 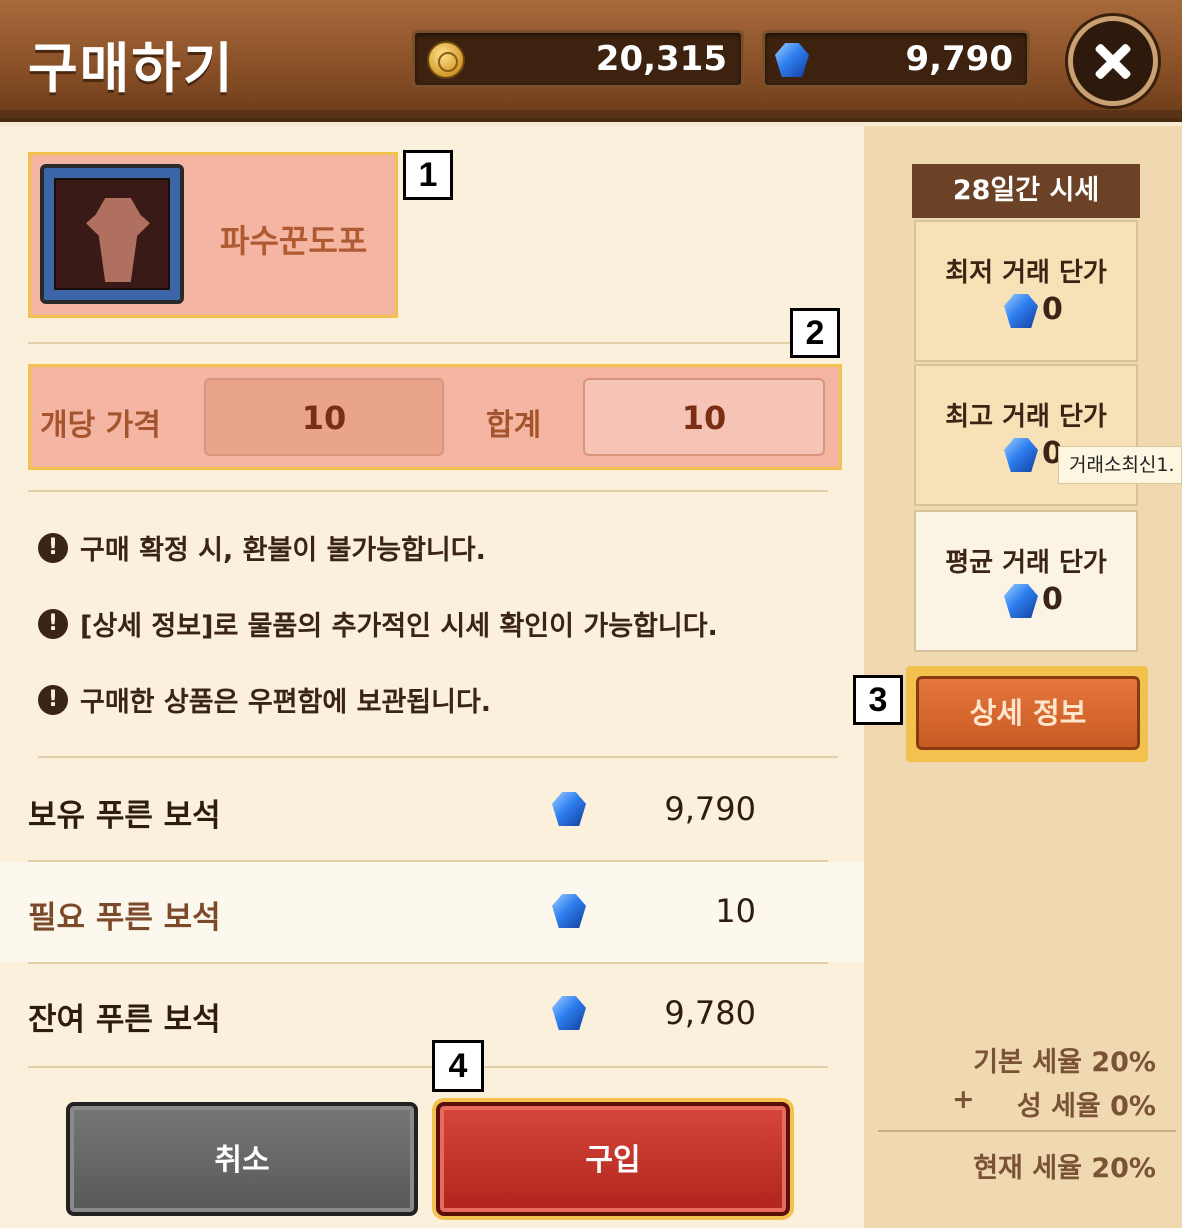 I want to click on price-history-header: 28일간 시세, so click(x=1026, y=191).